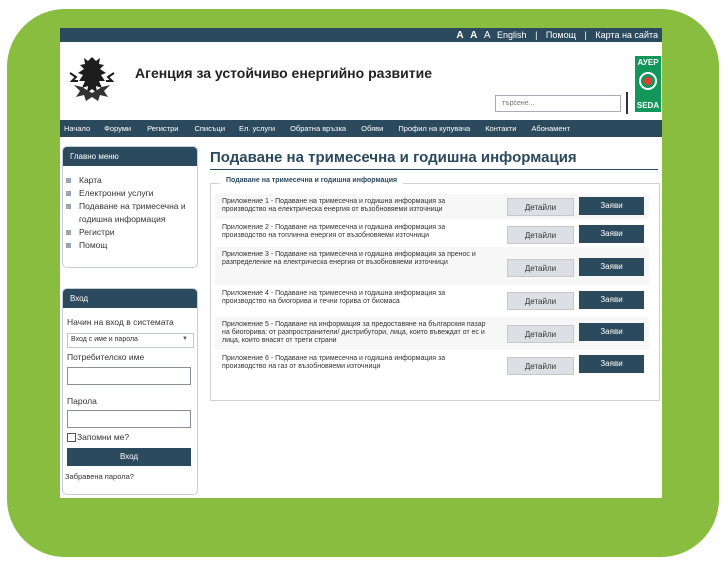  I want to click on menu-item-help: Помощ, so click(130, 245).